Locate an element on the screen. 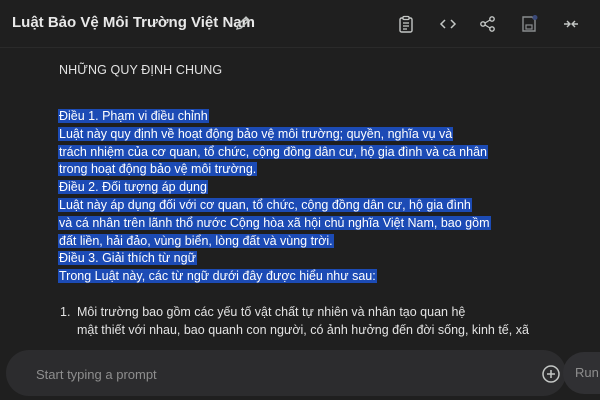 Image resolution: width=600 pixels, height=400 pixels. text-line: Điều 1. Phạm vi điều chỉnh is located at coordinates (133, 116).